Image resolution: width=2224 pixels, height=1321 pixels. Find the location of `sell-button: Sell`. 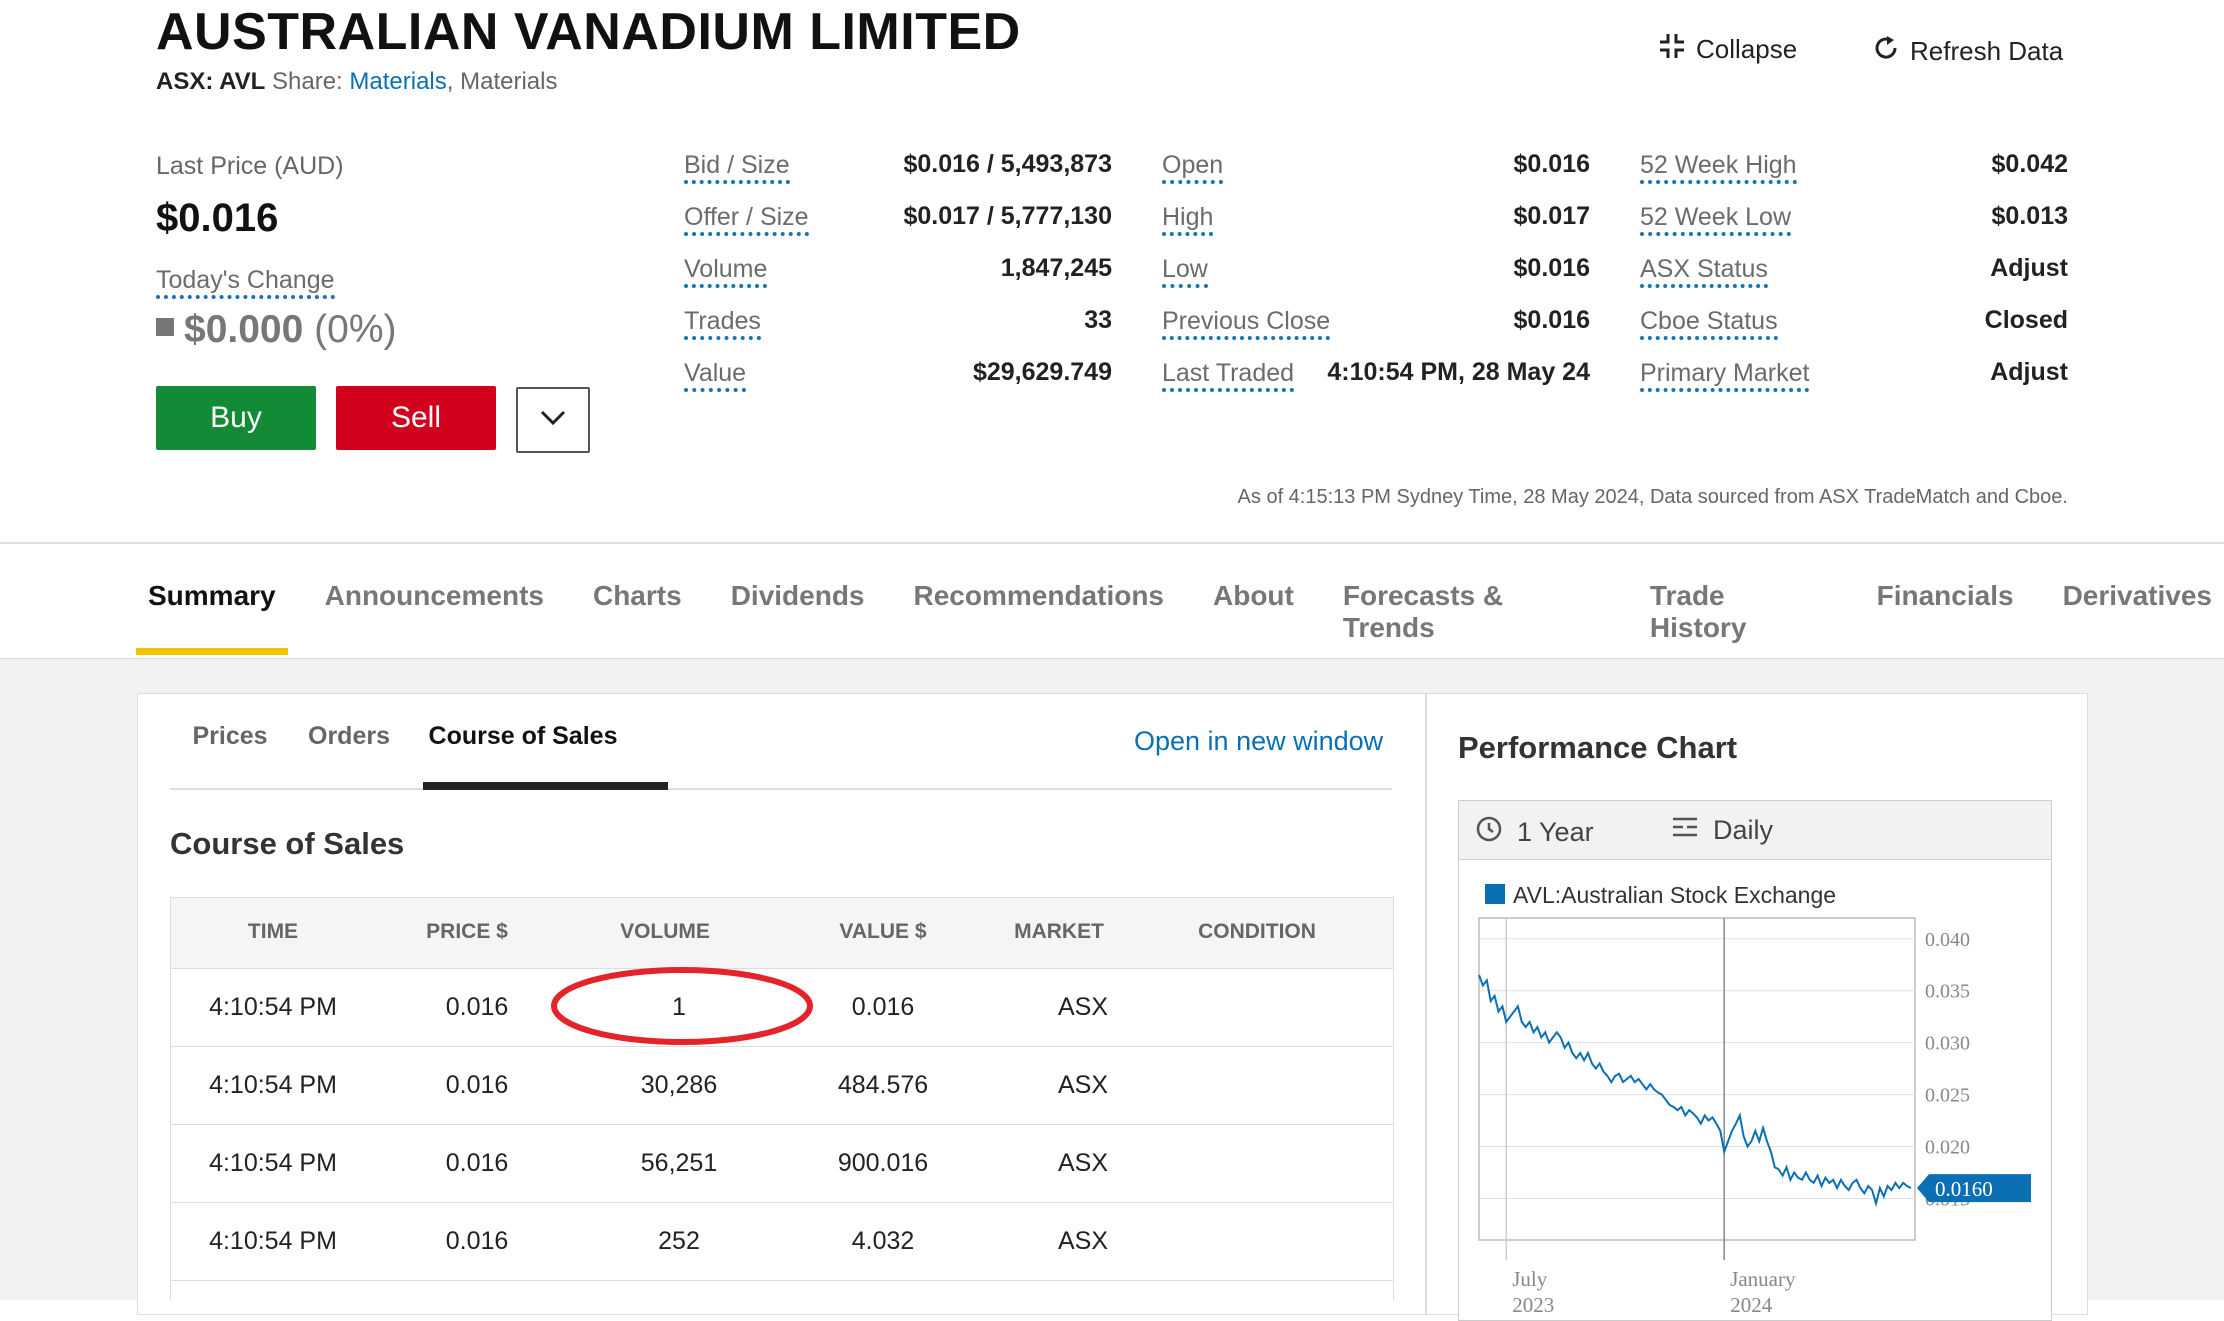

sell-button: Sell is located at coordinates (416, 418).